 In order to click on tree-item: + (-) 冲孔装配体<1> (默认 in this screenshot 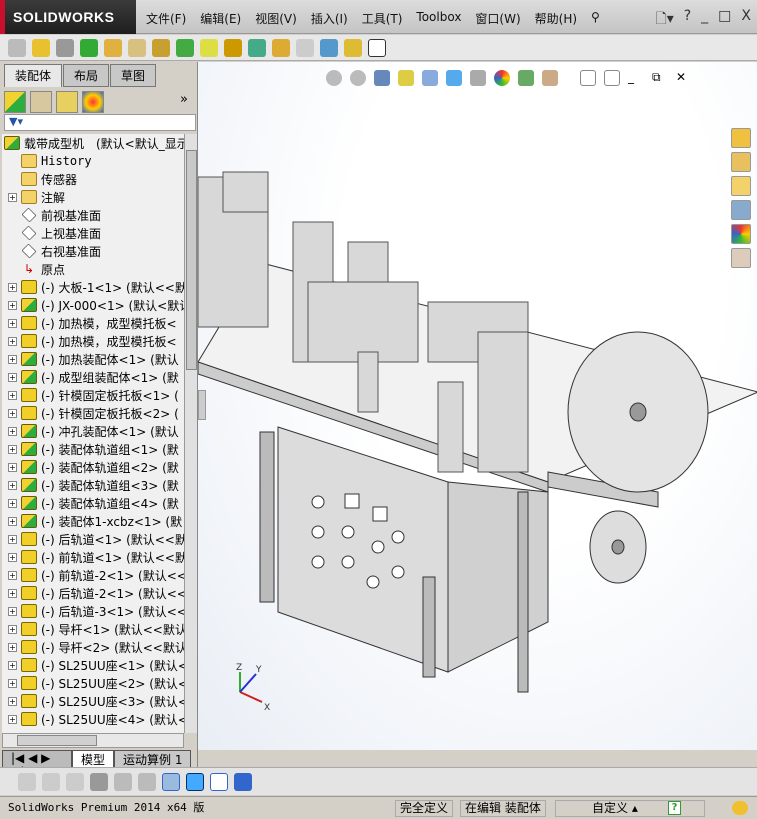, I will do `click(93, 431)`.